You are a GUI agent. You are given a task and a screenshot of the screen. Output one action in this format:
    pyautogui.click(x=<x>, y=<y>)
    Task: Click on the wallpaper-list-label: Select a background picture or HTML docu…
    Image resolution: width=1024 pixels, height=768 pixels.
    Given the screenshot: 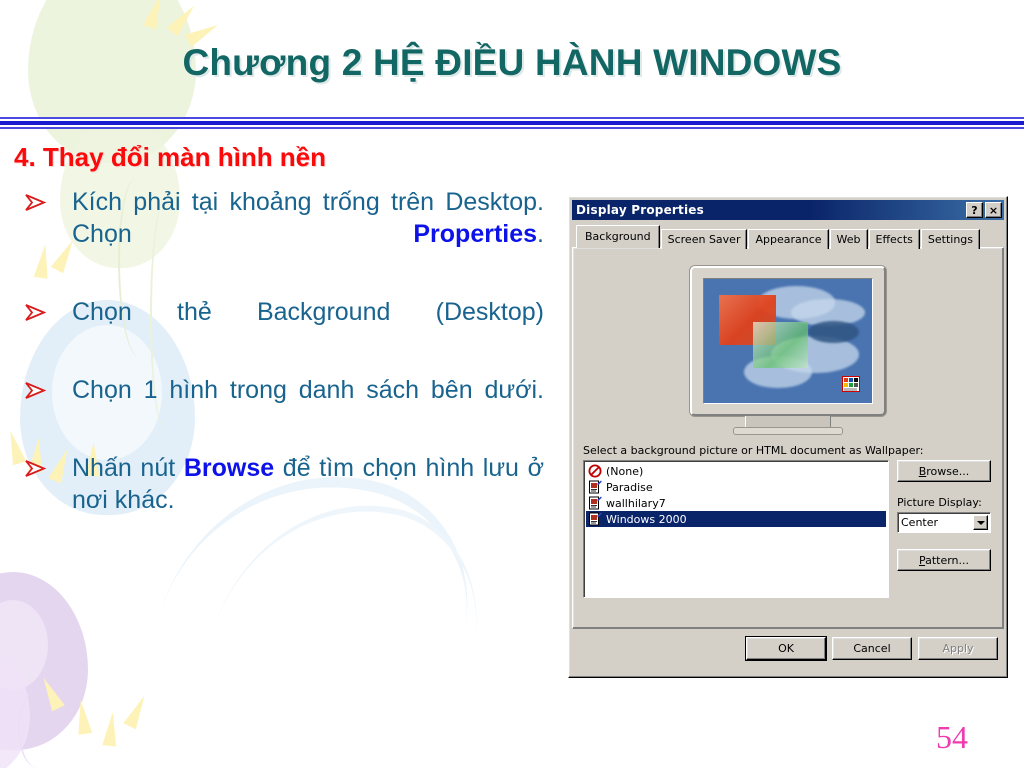 What is the action you would take?
    pyautogui.click(x=753, y=450)
    